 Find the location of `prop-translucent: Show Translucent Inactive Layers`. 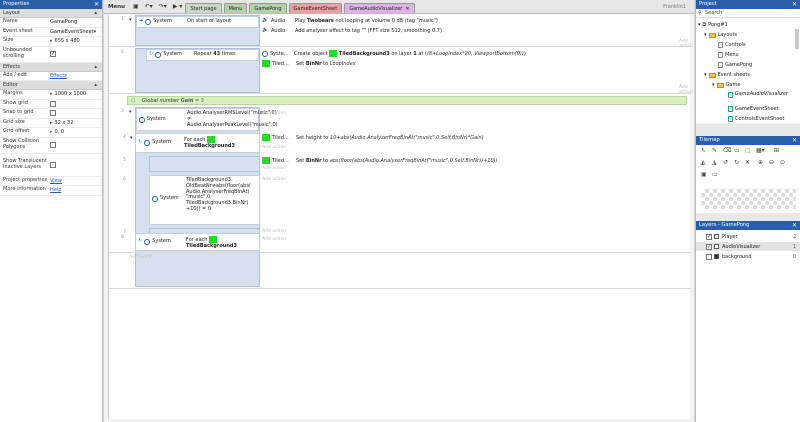

prop-translucent: Show Translucent Inactive Layers is located at coordinates (51, 165).